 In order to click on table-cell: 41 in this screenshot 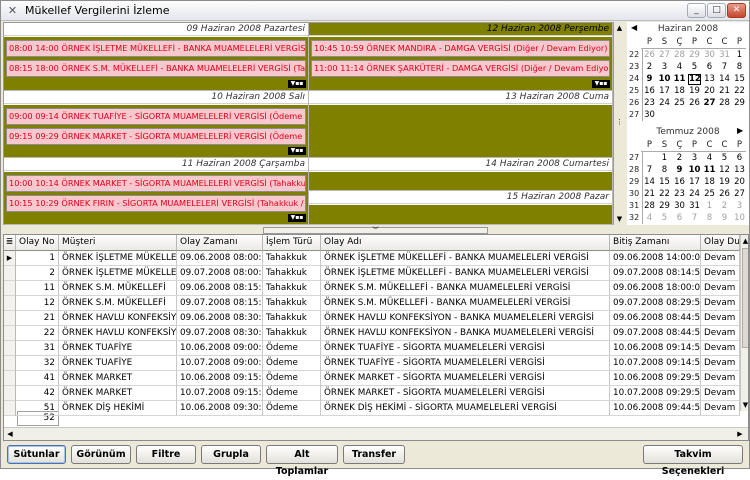, I will do `click(37, 378)`.